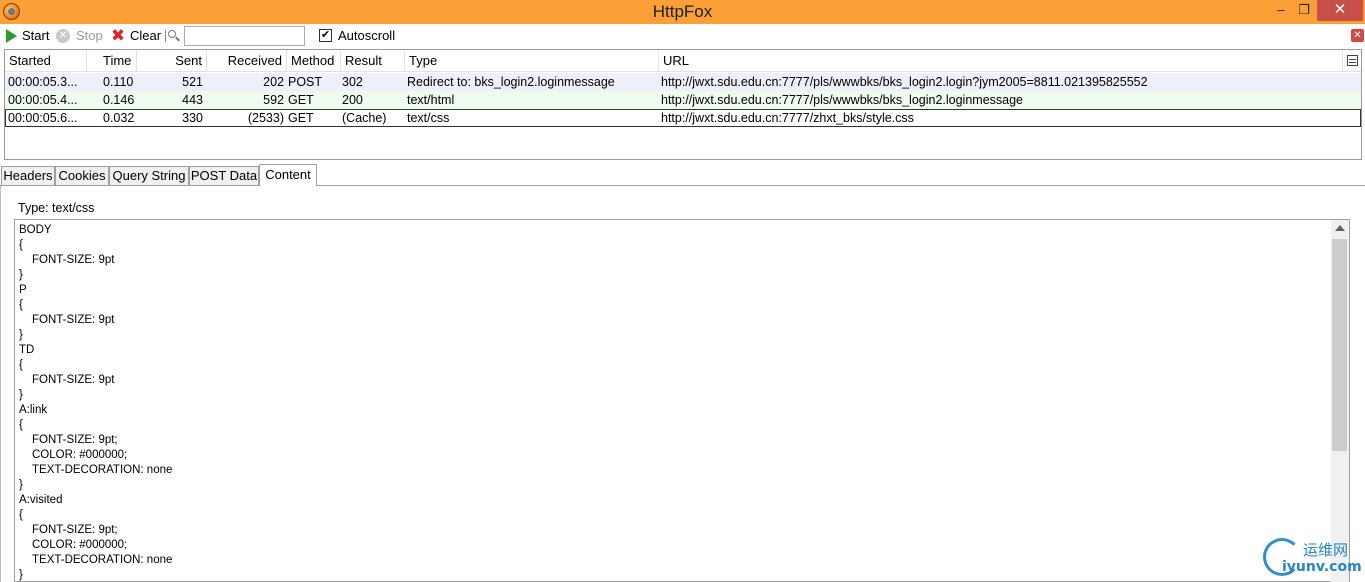 This screenshot has width=1365, height=582. I want to click on content-line: BODY, so click(35, 230).